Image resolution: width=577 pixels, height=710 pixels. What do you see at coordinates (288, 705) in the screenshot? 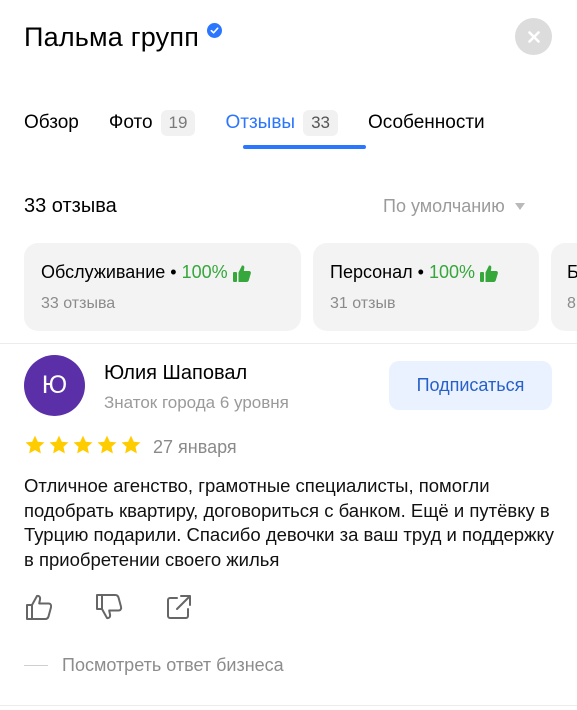
I see `bottom-divider` at bounding box center [288, 705].